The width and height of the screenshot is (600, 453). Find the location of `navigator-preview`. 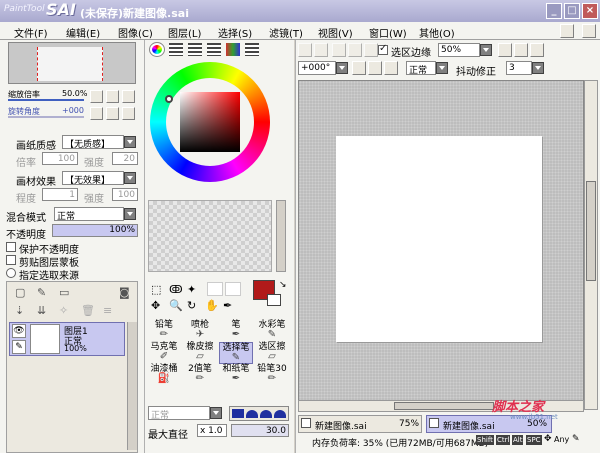

navigator-preview is located at coordinates (72, 63).